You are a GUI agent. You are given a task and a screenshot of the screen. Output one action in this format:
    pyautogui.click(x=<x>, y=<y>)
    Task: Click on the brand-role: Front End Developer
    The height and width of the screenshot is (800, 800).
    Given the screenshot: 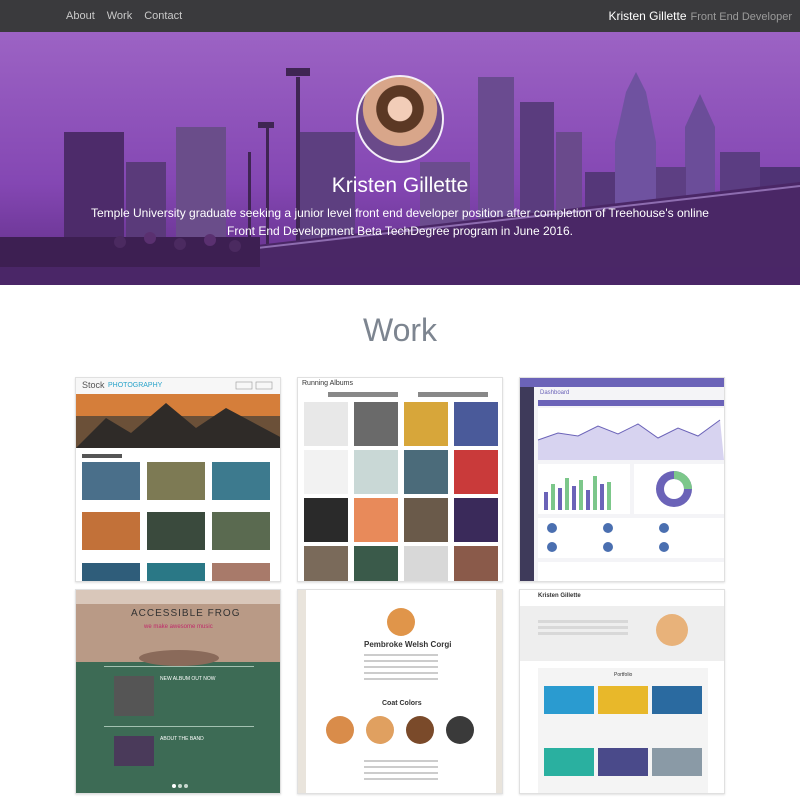 What is the action you would take?
    pyautogui.click(x=741, y=17)
    